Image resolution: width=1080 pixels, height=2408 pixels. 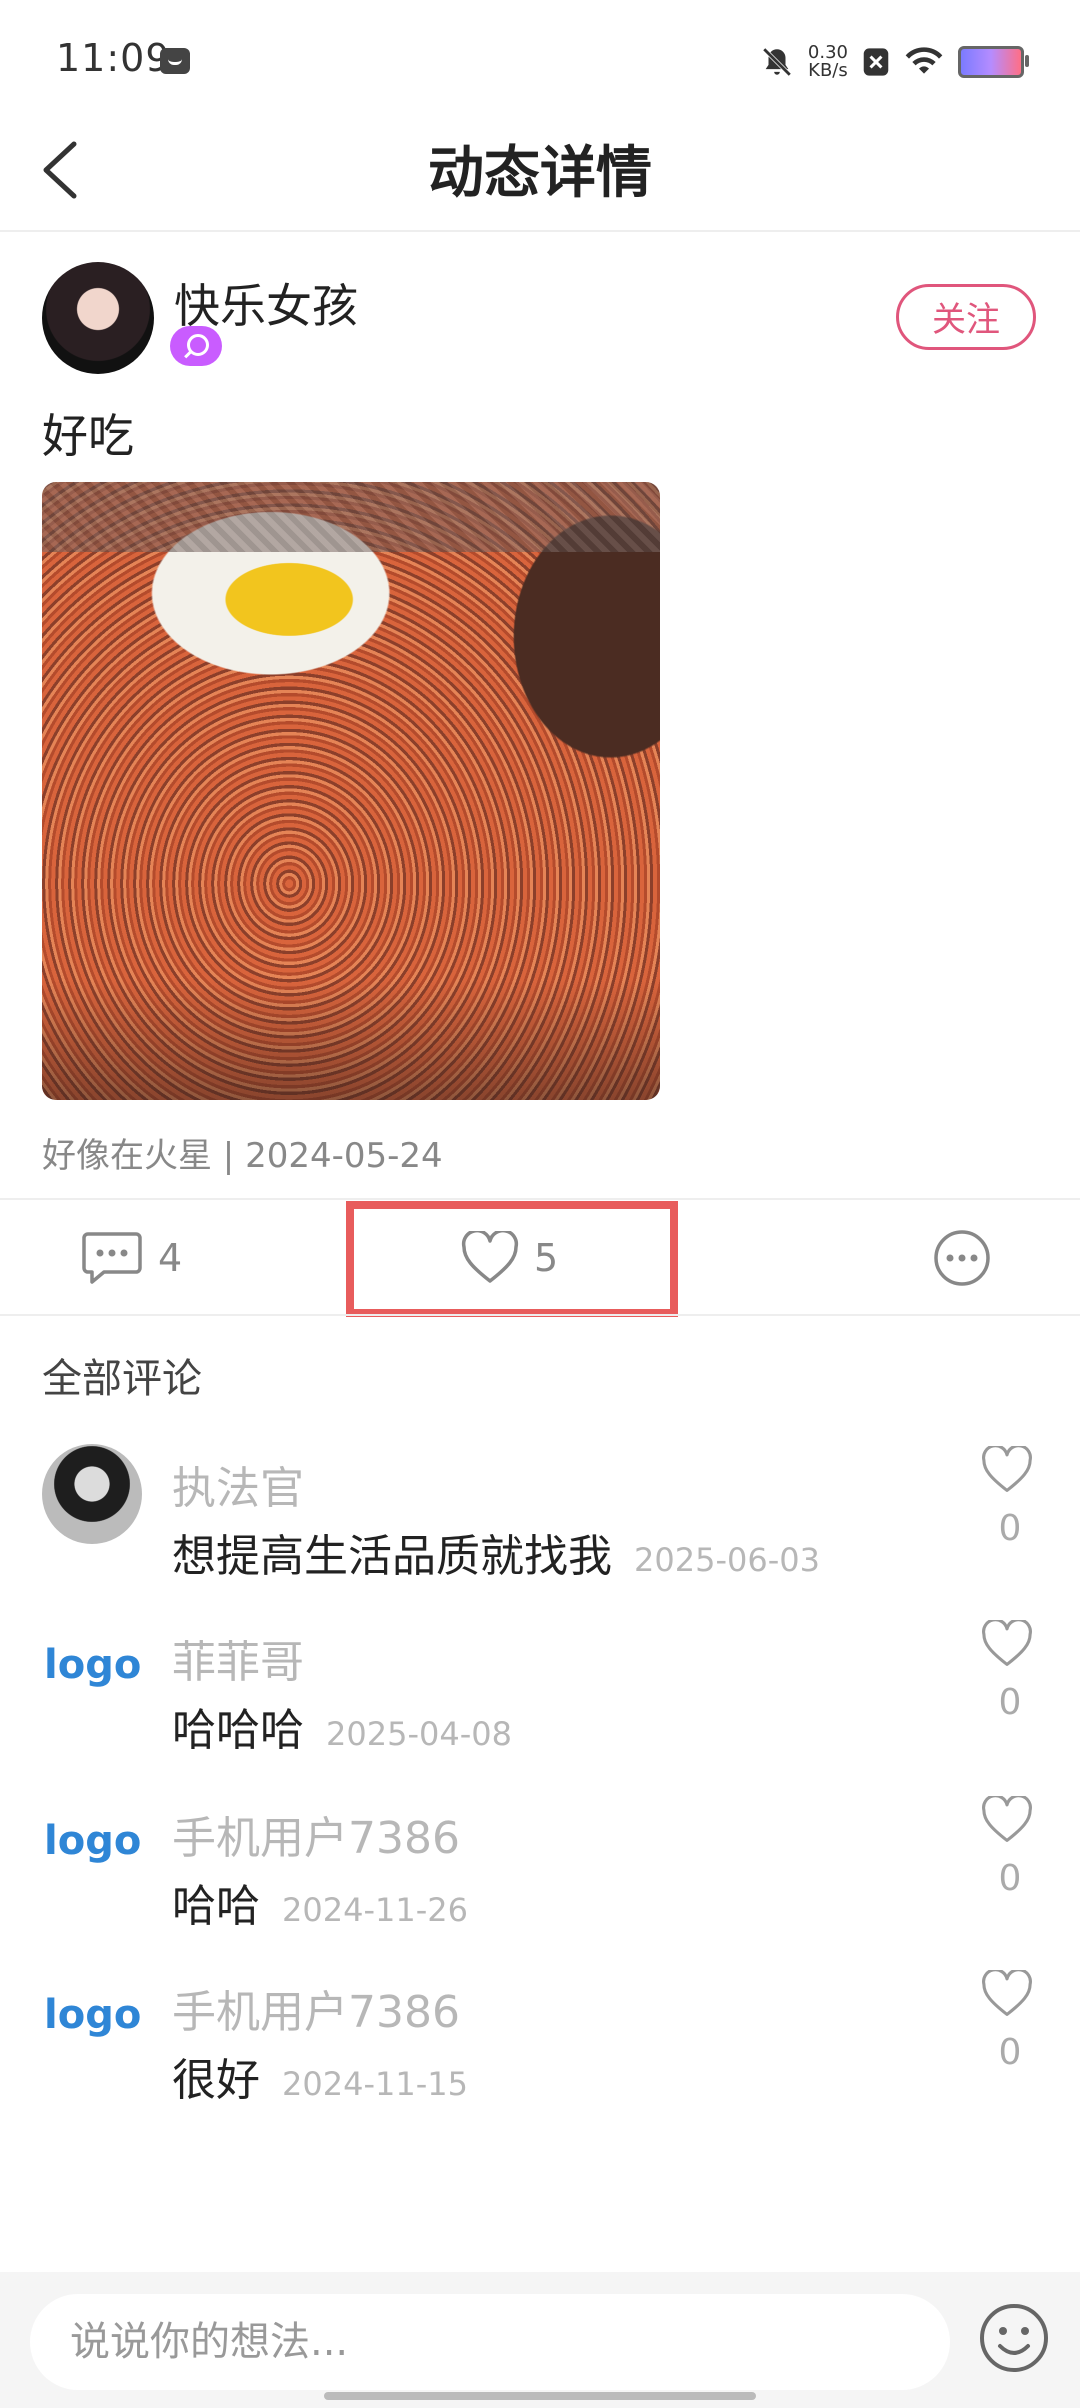 What do you see at coordinates (727, 1560) in the screenshot?
I see `comment-date: 2025-06-03` at bounding box center [727, 1560].